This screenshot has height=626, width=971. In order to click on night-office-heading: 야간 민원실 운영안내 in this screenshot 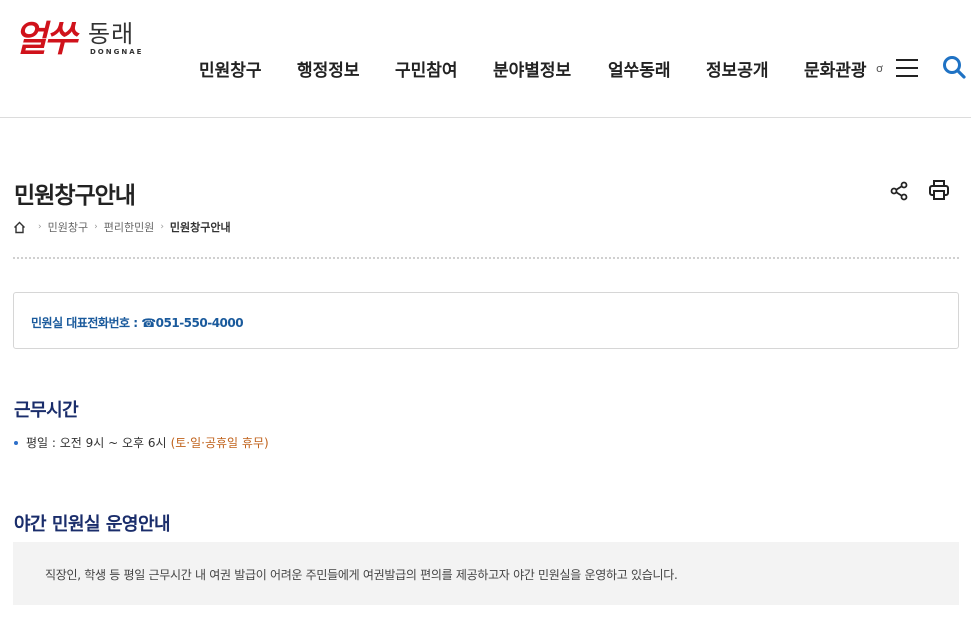, I will do `click(92, 524)`.